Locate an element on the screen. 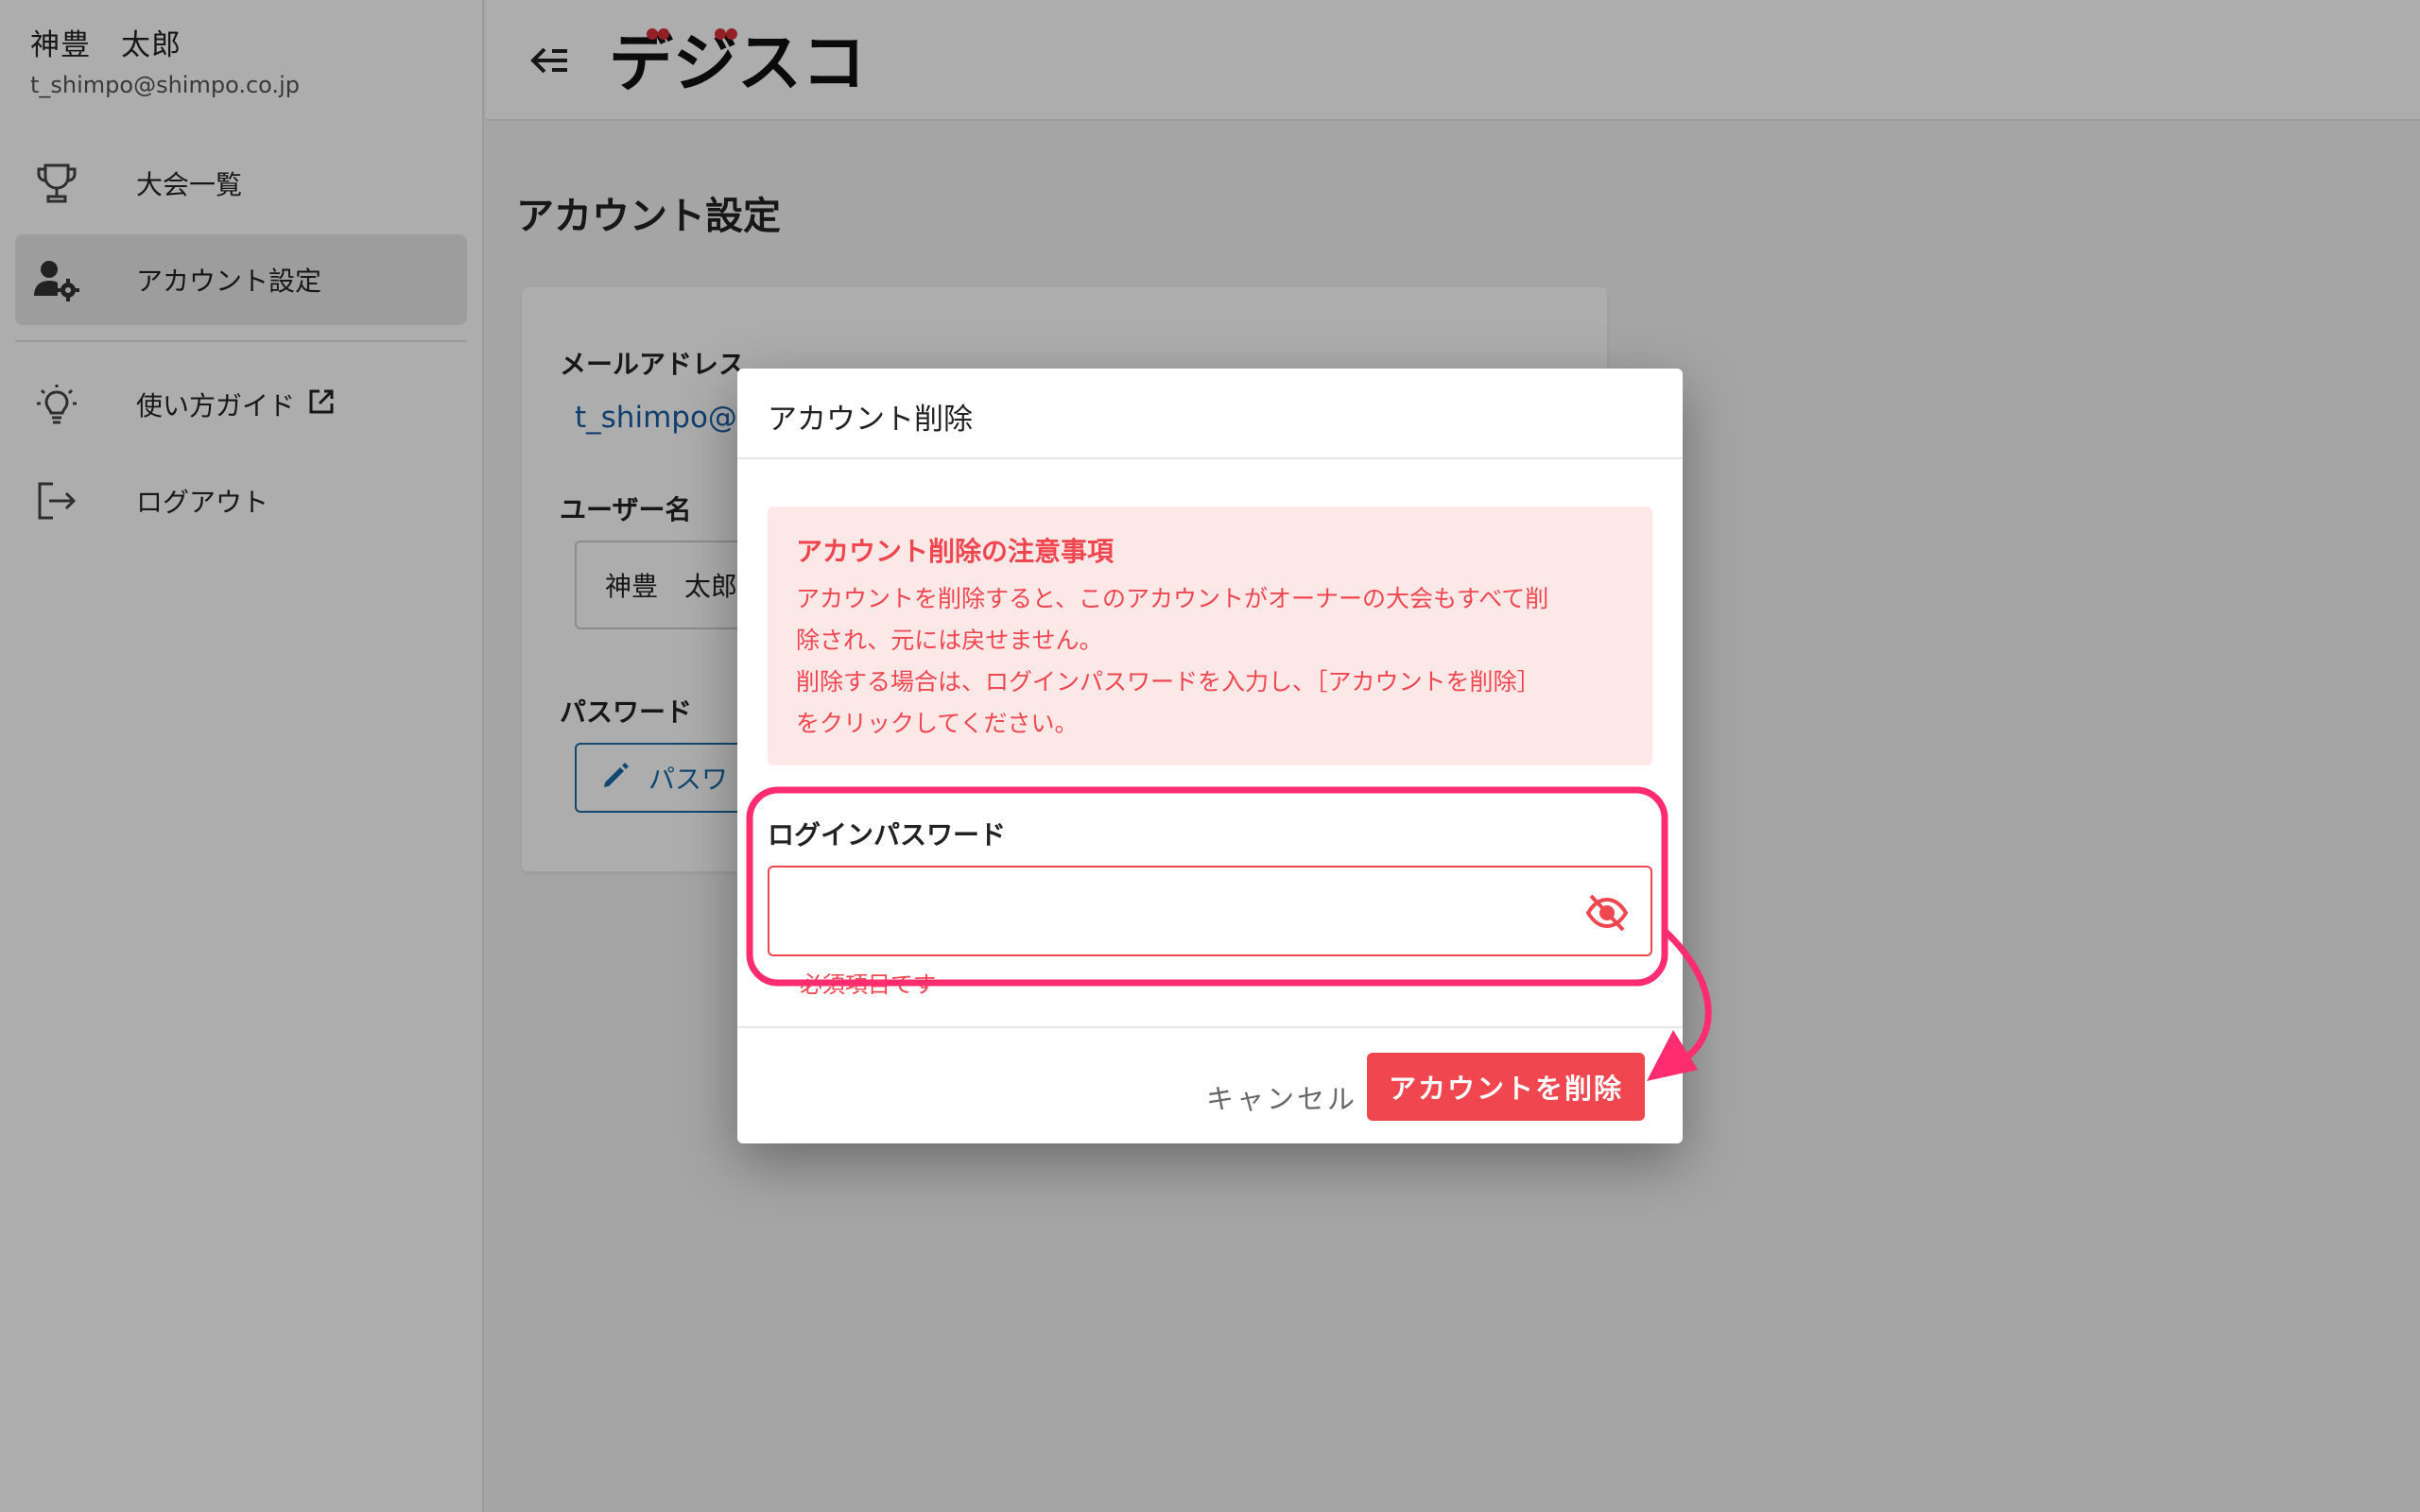 The image size is (2420, 1512). warning-line: 削除する場合は、ログインパスワードを入力し、［アカウントを削除］ is located at coordinates (1168, 682).